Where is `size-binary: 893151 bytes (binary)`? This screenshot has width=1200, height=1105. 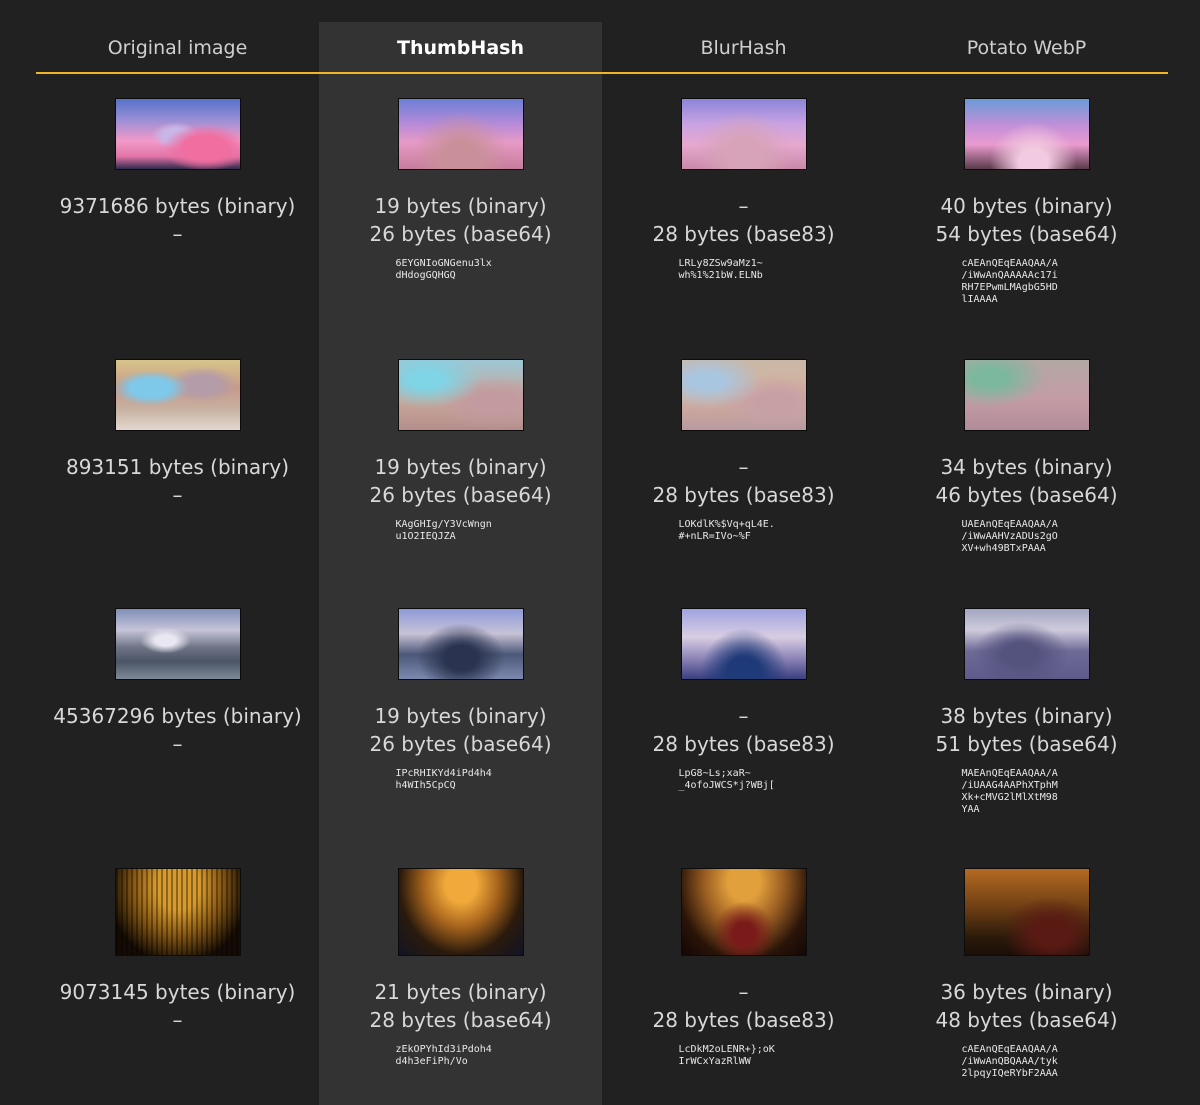
size-binary: 893151 bytes (binary) is located at coordinates (177, 467).